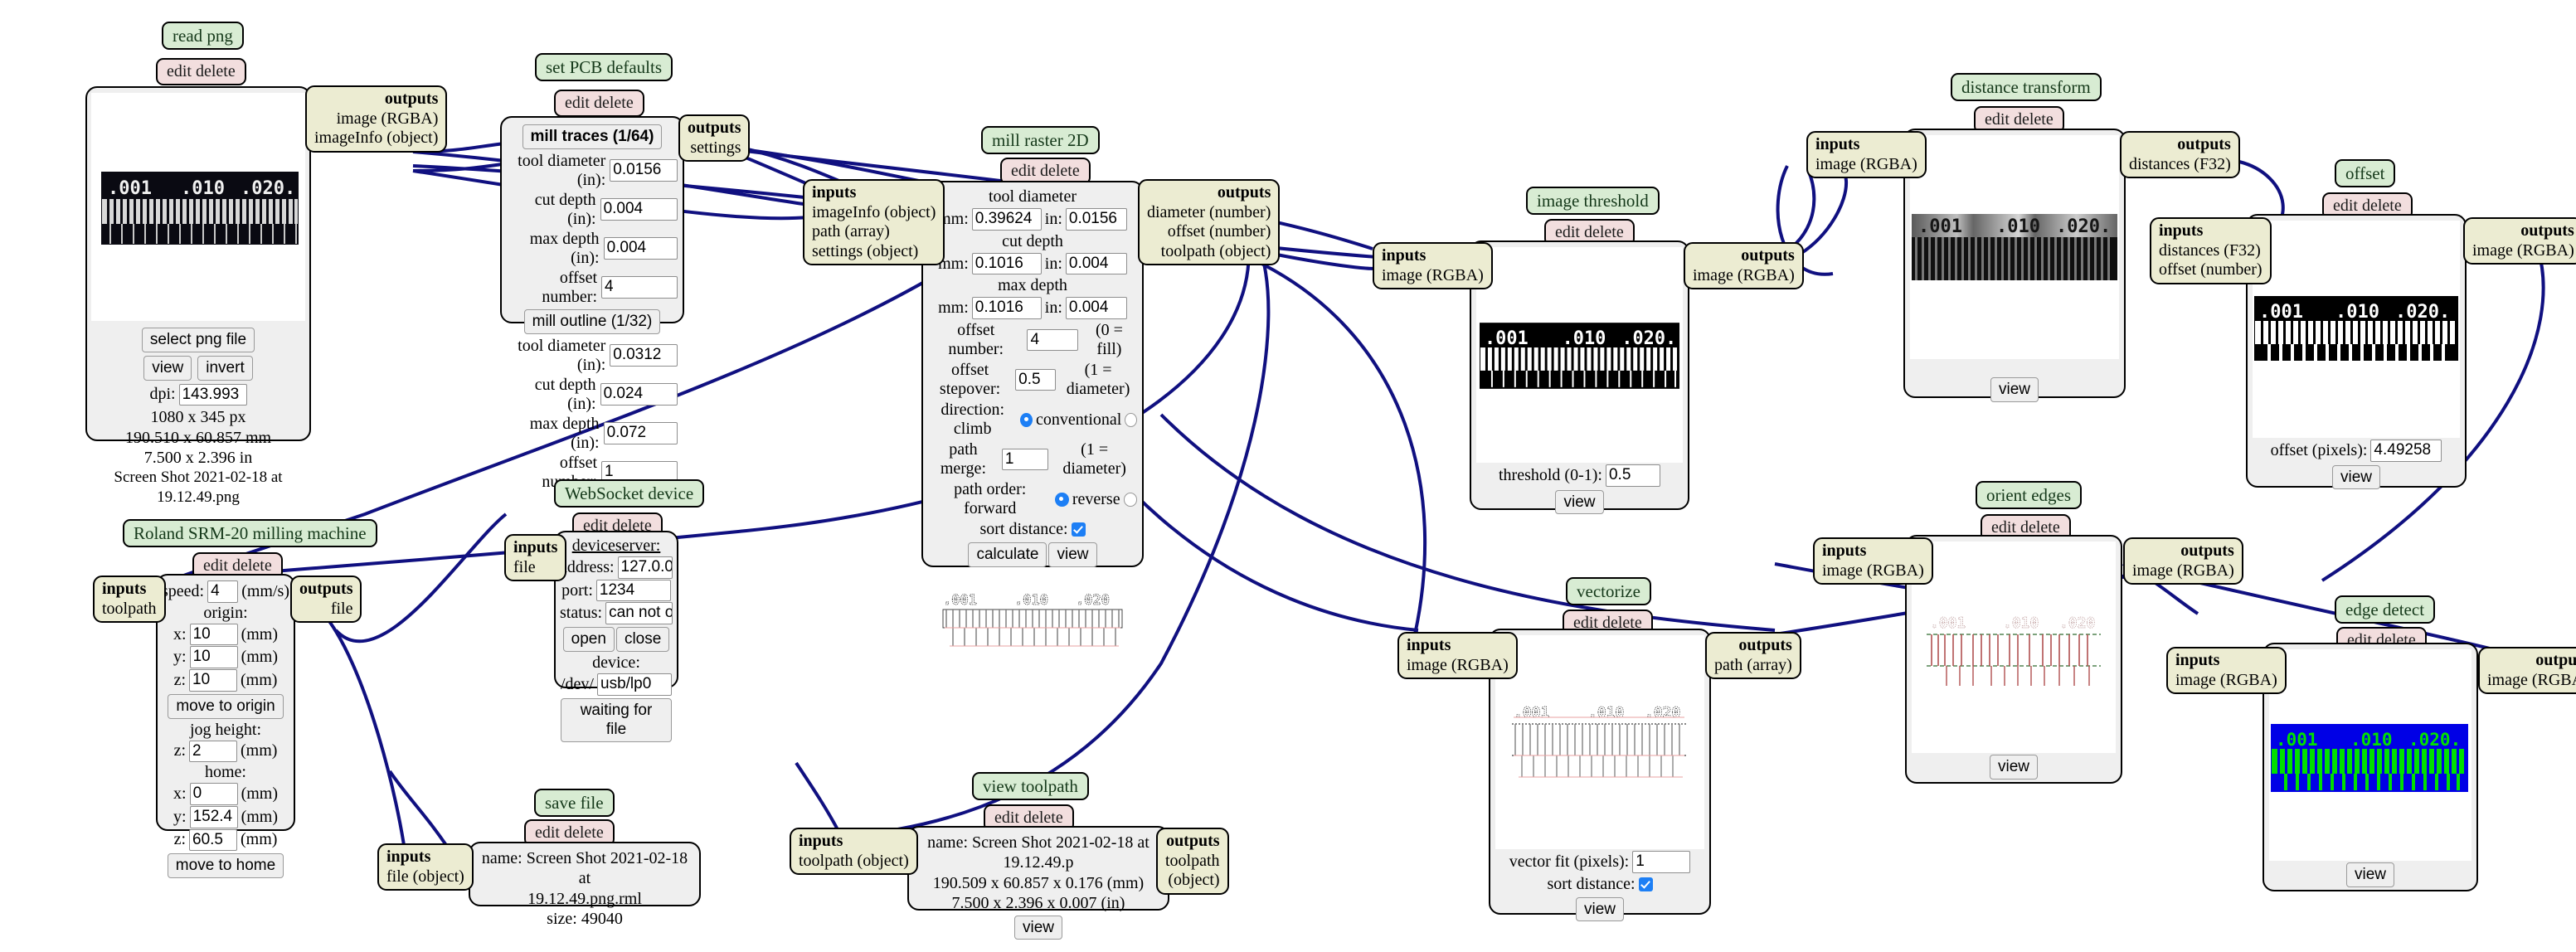 This screenshot has width=2576, height=952. I want to click on output-port-offset: offset (number), so click(1209, 232).